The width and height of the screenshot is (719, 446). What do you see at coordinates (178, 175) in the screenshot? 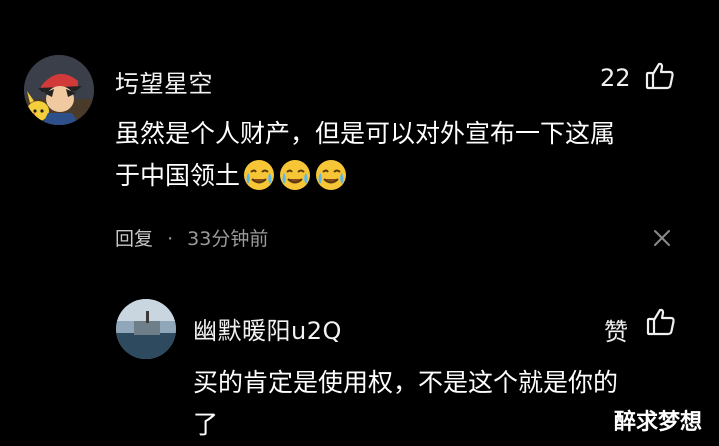
I see `comment-text-line-2-text: 于中国领土` at bounding box center [178, 175].